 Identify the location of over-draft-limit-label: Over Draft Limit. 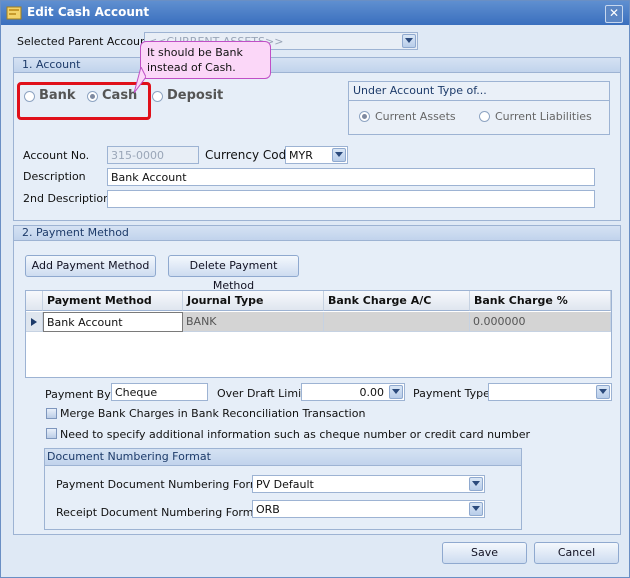
(261, 393).